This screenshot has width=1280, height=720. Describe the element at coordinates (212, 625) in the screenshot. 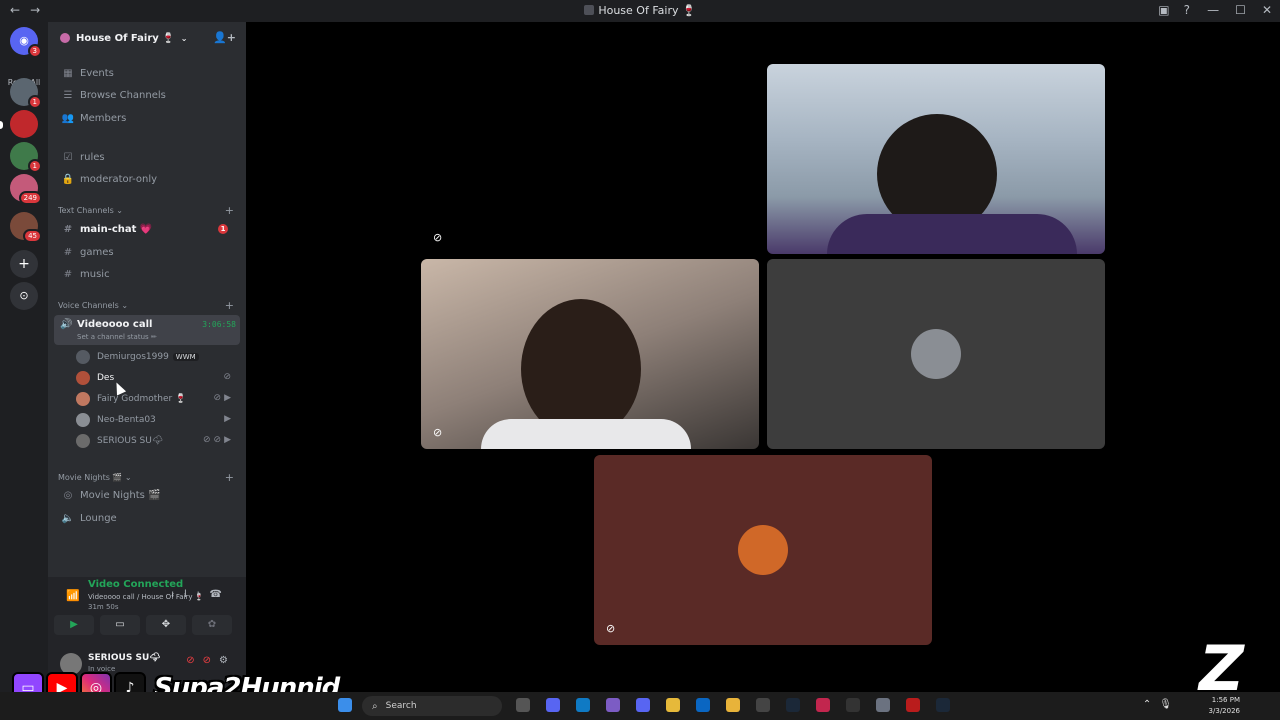

I see `soundboard-button: ✿` at that location.